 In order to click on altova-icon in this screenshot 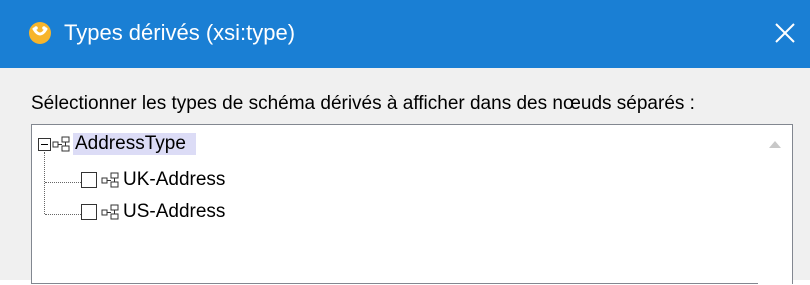, I will do `click(40, 33)`.